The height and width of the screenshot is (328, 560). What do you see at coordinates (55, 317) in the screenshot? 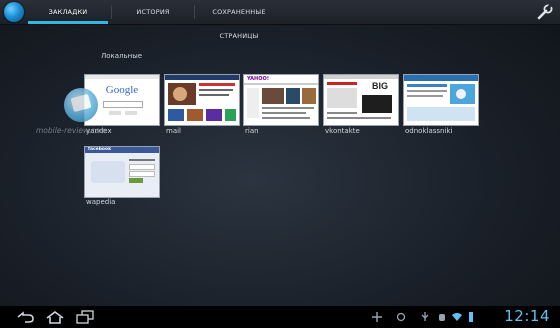
I see `home-icon` at bounding box center [55, 317].